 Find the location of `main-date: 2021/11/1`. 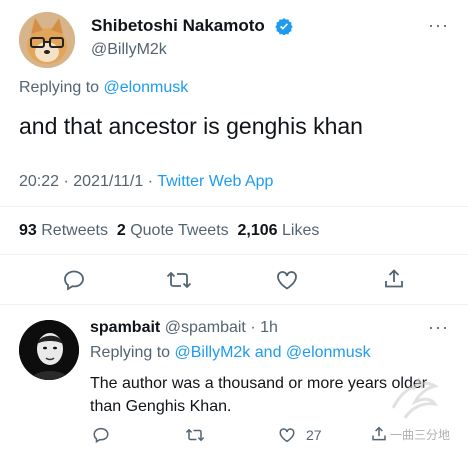

main-date: 2021/11/1 is located at coordinates (108, 181).